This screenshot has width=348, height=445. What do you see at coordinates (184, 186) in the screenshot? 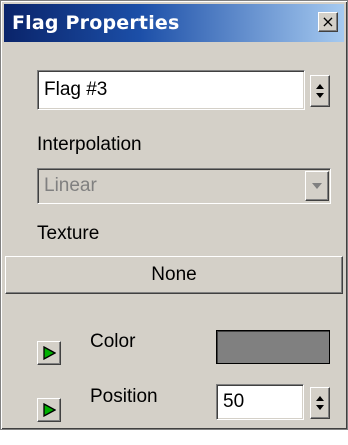
I see `interpolation-dropdown: Linear` at bounding box center [184, 186].